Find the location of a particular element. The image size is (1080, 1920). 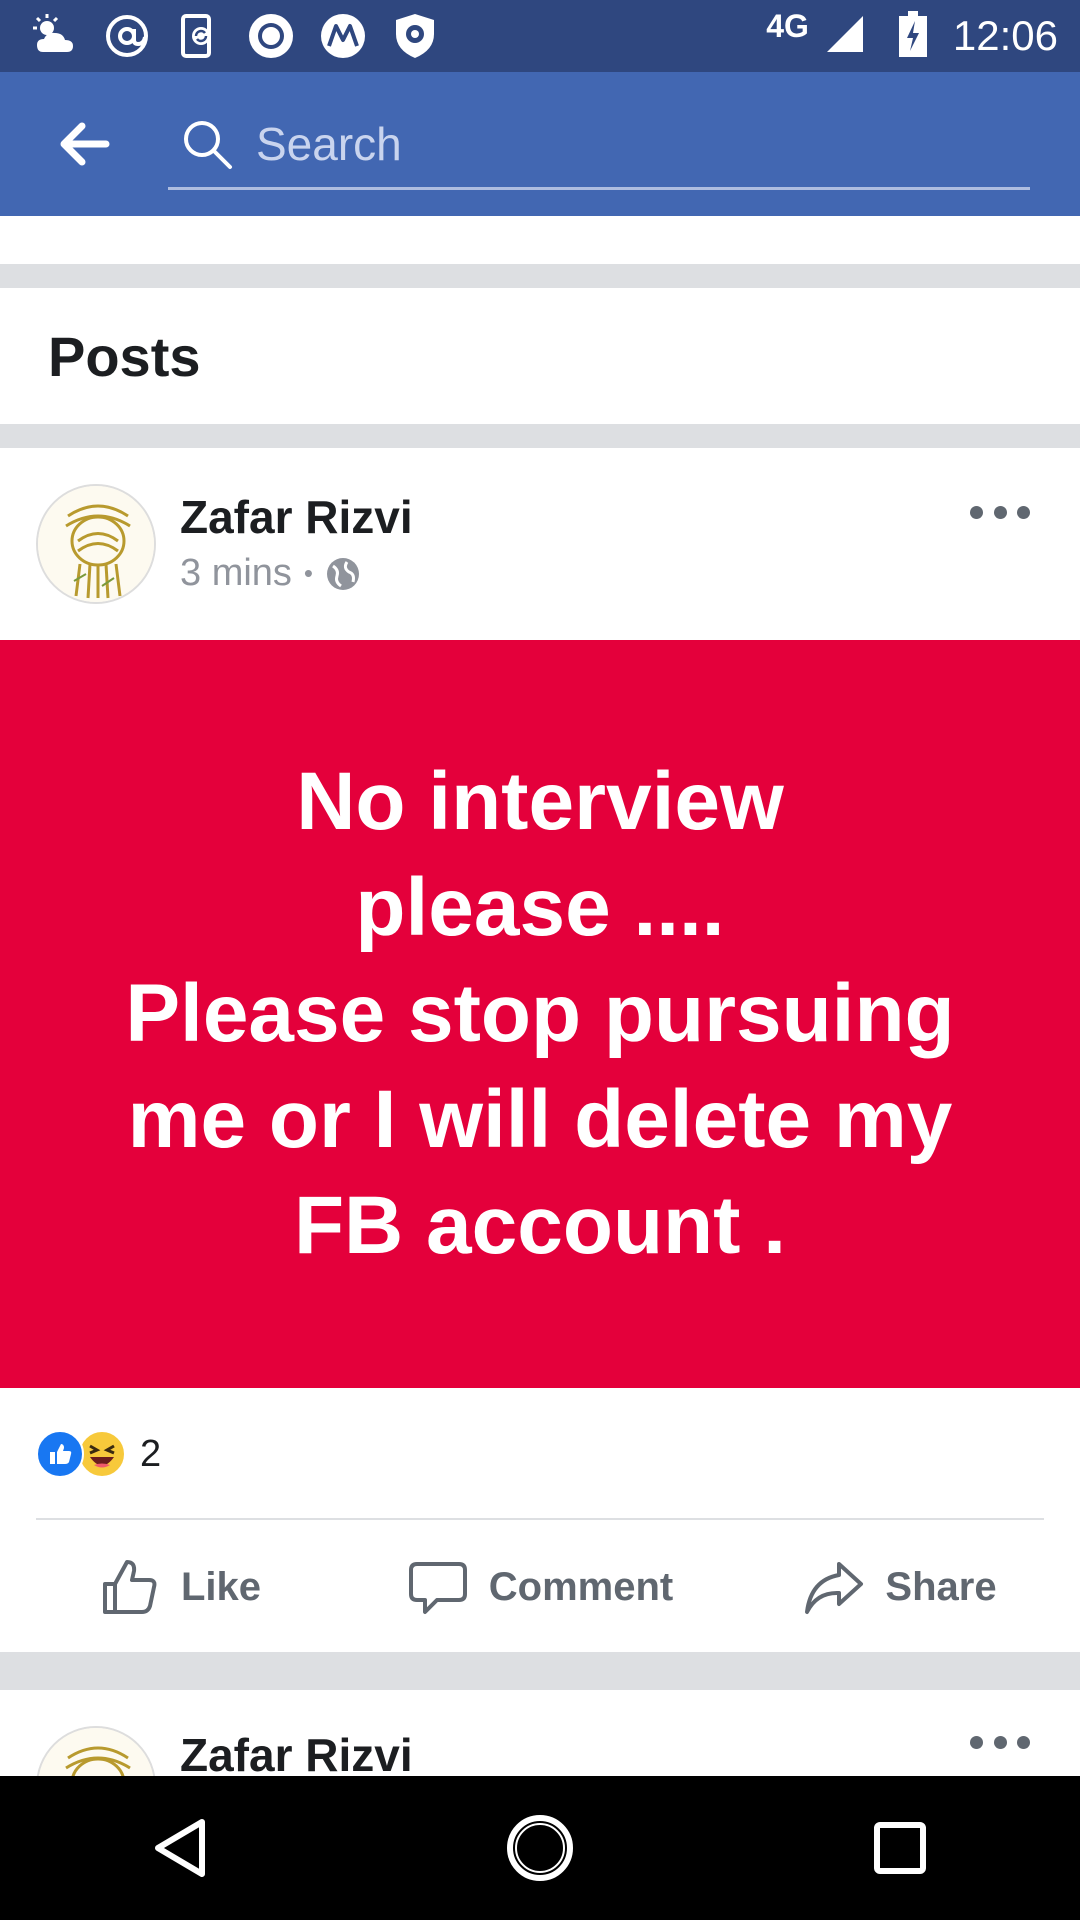

back-arrow-icon is located at coordinates (85, 144).